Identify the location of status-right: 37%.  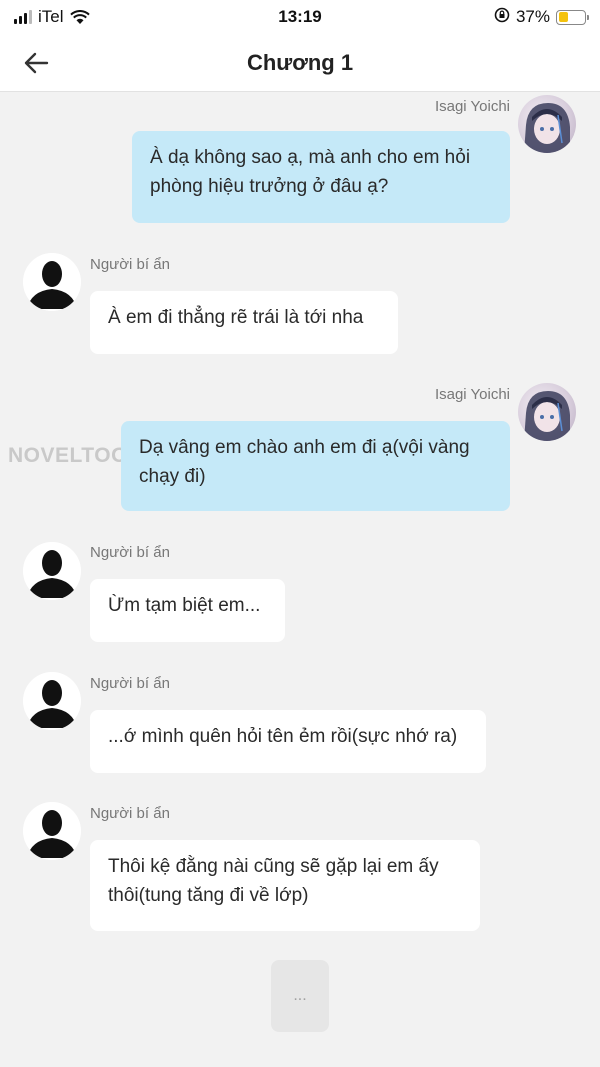
(541, 17).